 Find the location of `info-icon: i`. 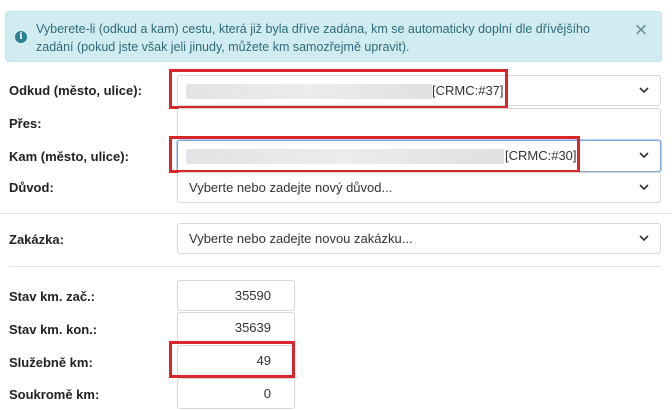

info-icon: i is located at coordinates (21, 37).